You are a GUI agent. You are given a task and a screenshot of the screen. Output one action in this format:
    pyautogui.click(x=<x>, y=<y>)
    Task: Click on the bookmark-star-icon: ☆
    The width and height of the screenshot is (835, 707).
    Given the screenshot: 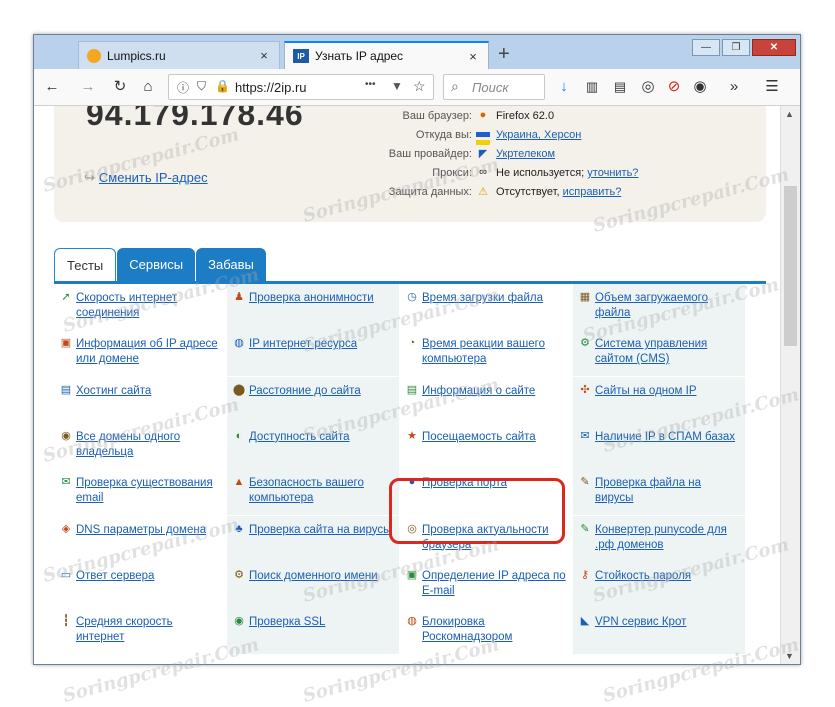 What is the action you would take?
    pyautogui.click(x=419, y=86)
    